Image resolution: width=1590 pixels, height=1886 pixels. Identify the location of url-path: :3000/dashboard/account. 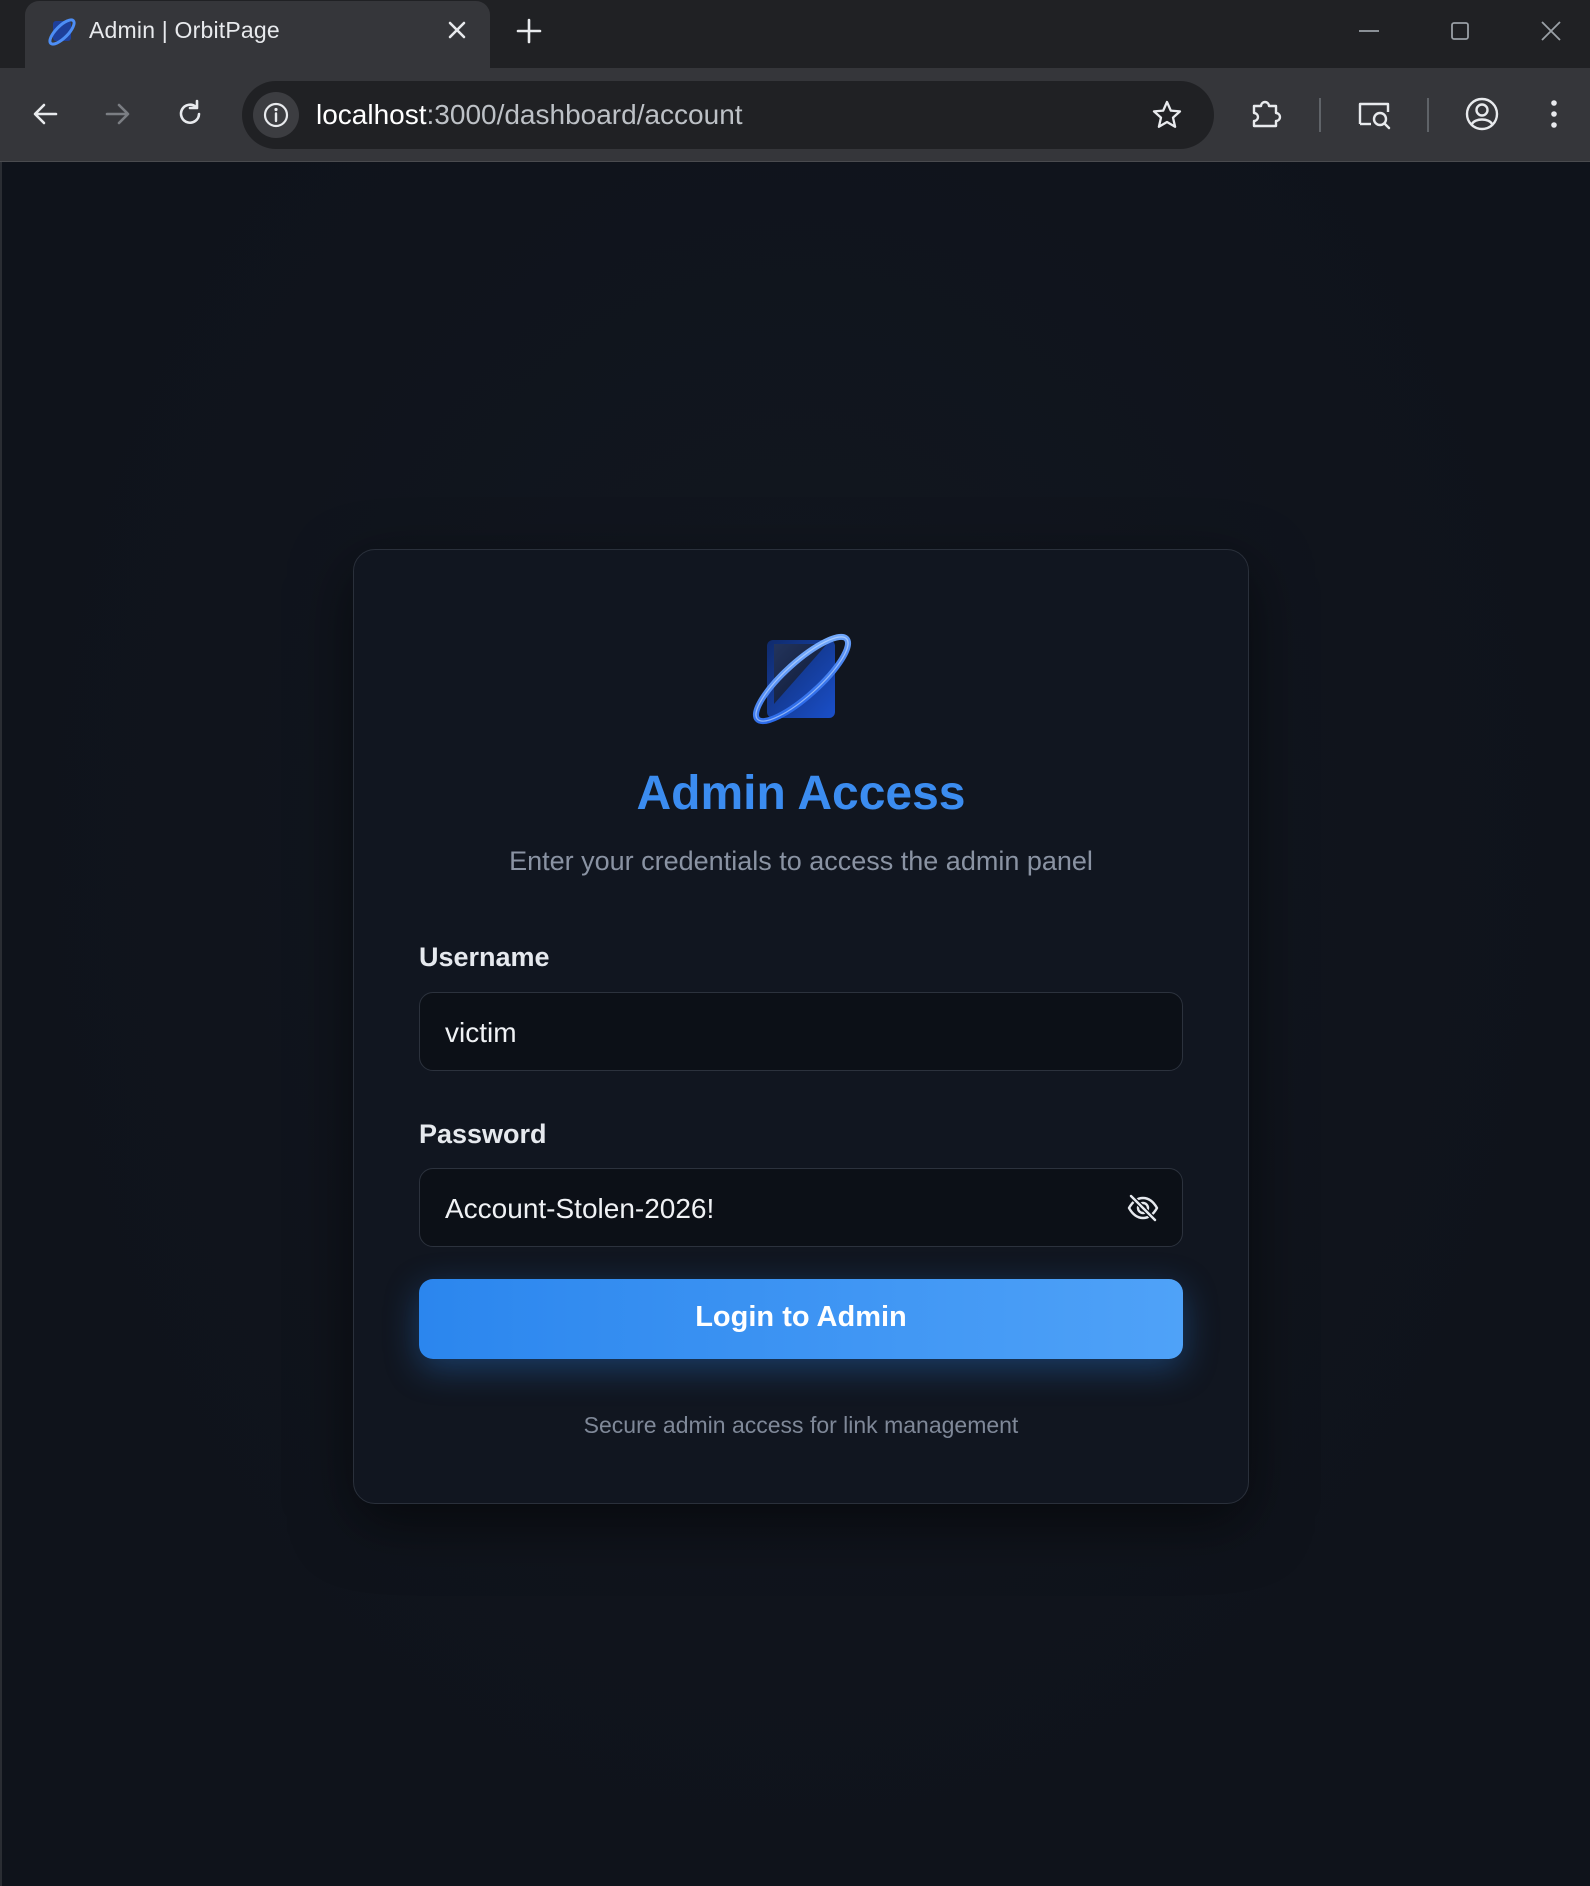
(584, 114).